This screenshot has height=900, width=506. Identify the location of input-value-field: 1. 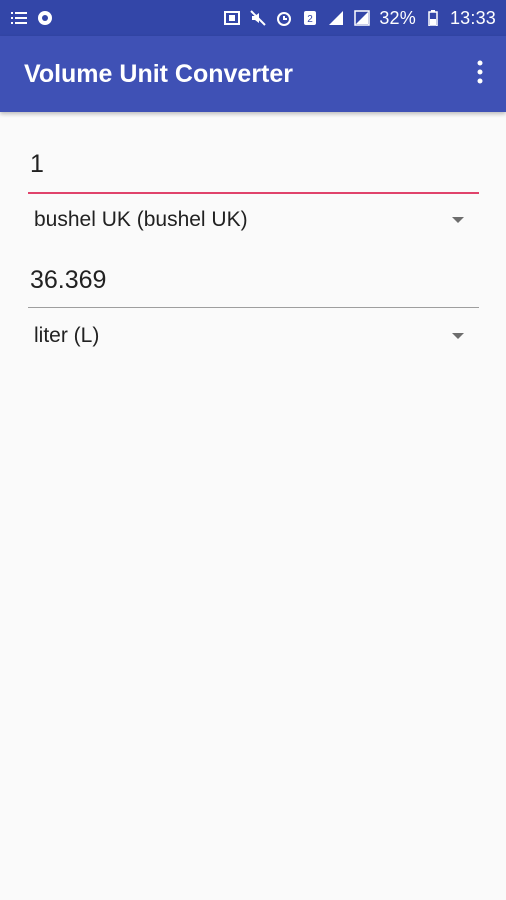
(253, 172).